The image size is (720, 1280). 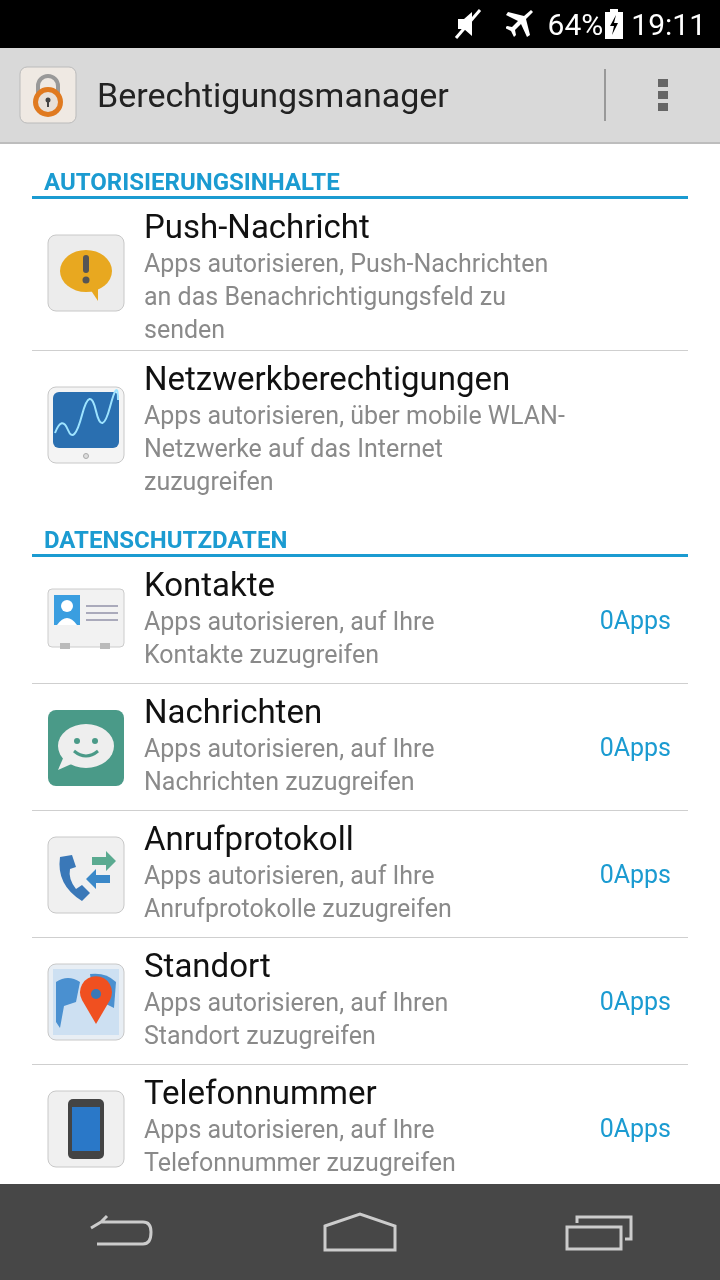 What do you see at coordinates (290, 765) in the screenshot?
I see `item-description: Apps autorisieren, auf Ihre Nachrichten zuzugreifen` at bounding box center [290, 765].